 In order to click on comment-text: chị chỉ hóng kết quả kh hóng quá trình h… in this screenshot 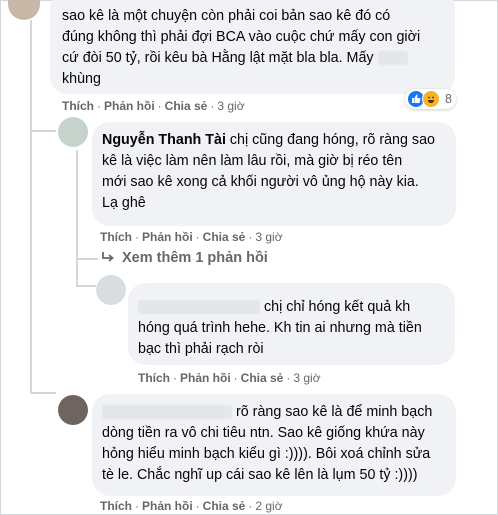, I will do `click(280, 328)`.